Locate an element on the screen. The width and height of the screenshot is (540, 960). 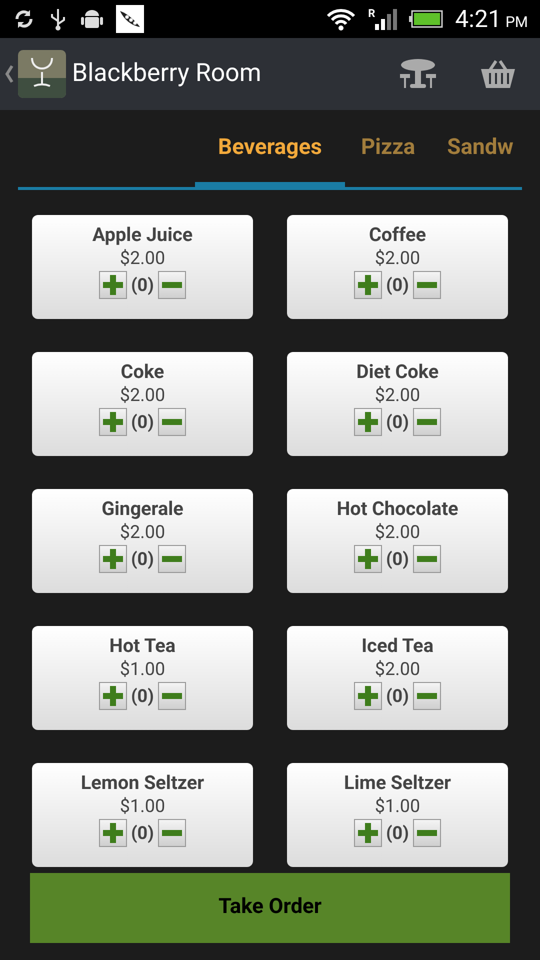
clock-time: 4:21 is located at coordinates (478, 19).